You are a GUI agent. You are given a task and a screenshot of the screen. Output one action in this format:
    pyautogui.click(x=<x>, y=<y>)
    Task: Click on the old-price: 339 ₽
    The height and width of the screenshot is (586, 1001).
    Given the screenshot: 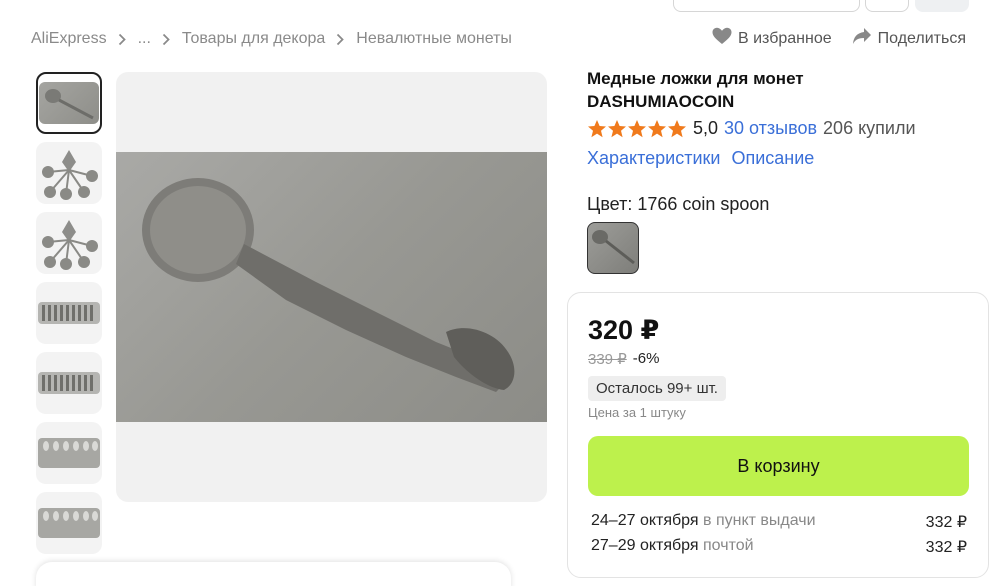 What is the action you would take?
    pyautogui.click(x=607, y=359)
    